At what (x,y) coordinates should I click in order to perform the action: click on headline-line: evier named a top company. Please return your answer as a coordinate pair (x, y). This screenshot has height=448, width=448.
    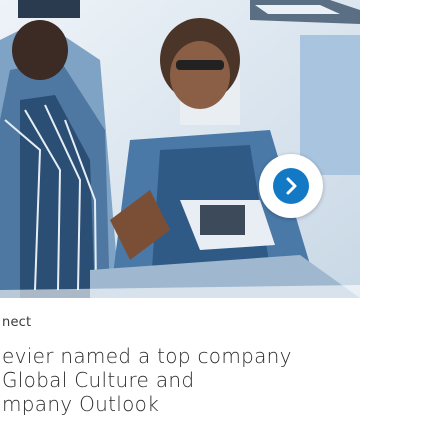
    Looking at the image, I should click on (147, 356).